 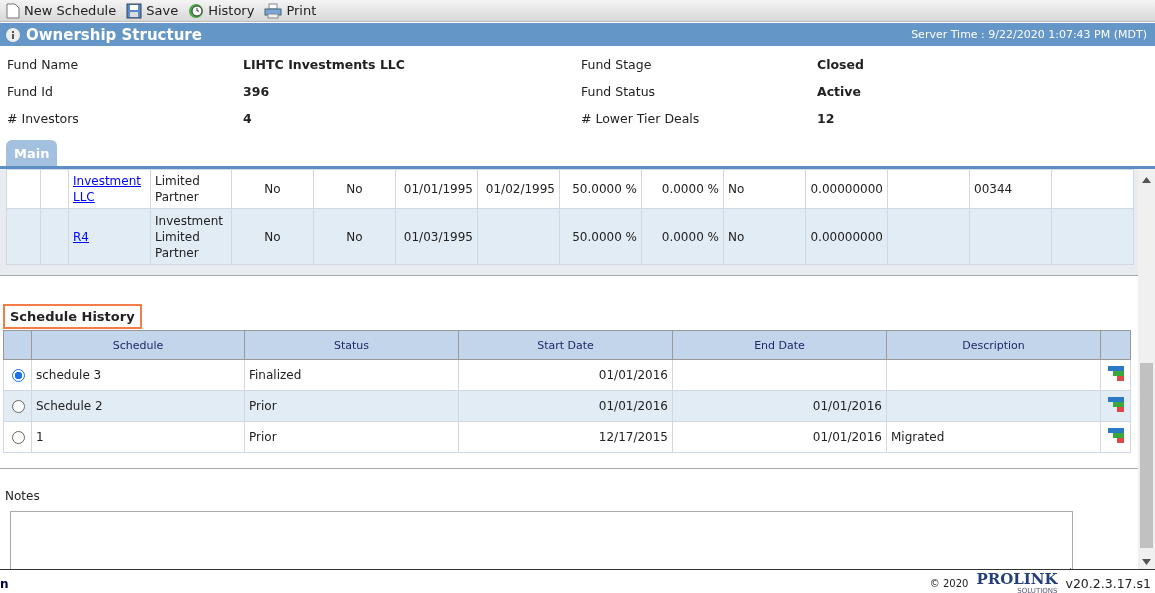 I want to click on table-cell-text: 01/01/1995, so click(x=438, y=189).